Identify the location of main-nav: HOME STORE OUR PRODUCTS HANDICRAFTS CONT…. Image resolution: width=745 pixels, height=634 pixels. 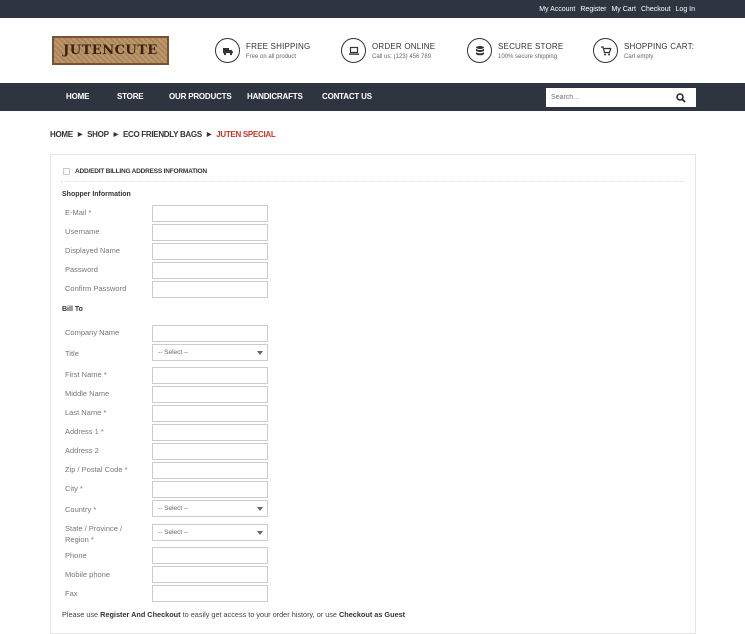
(372, 97).